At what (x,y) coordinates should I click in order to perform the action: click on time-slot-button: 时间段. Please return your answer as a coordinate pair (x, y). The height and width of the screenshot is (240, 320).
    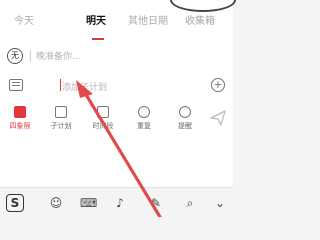
    Looking at the image, I should click on (103, 117).